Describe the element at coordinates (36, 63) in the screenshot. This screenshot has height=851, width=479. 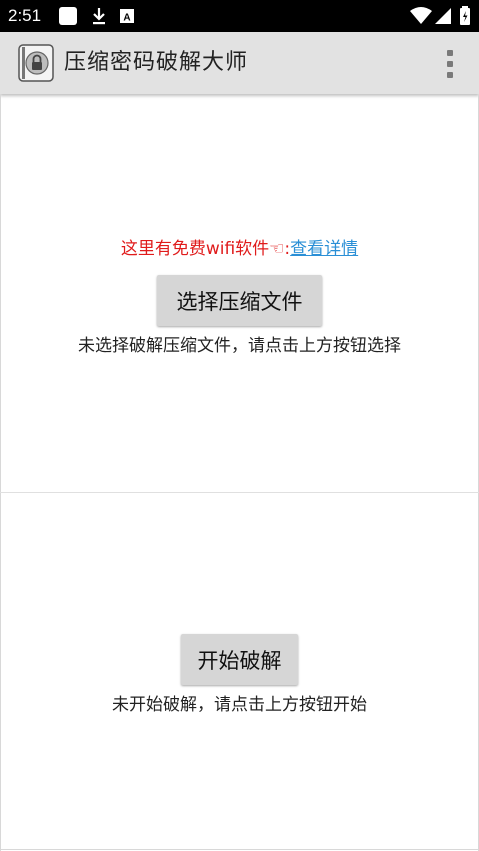
I see `zip-lock-icon` at that location.